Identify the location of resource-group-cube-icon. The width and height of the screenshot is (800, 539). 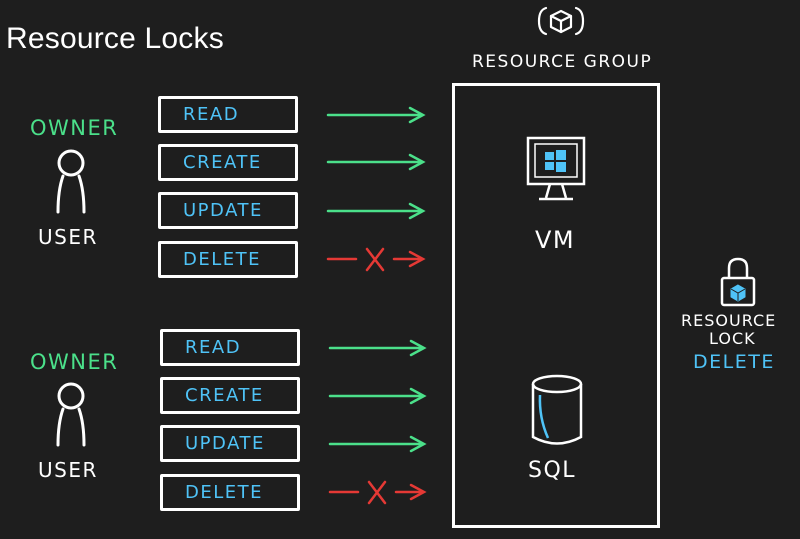
(561, 21).